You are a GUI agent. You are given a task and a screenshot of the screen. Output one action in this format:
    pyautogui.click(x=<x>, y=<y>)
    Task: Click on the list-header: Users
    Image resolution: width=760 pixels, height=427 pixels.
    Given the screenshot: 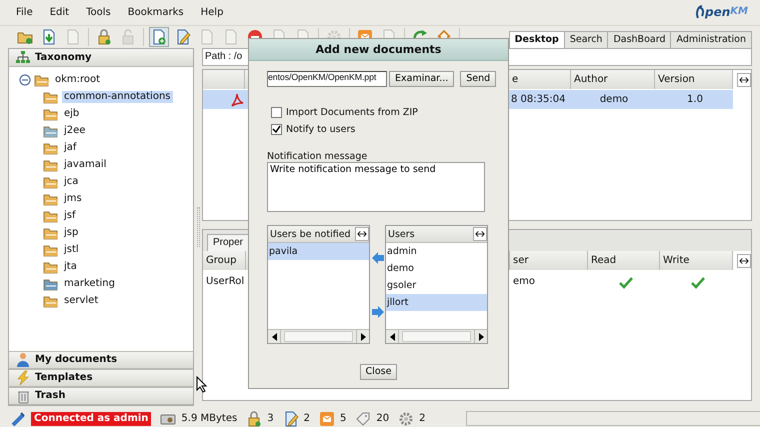 What is the action you would take?
    pyautogui.click(x=401, y=234)
    